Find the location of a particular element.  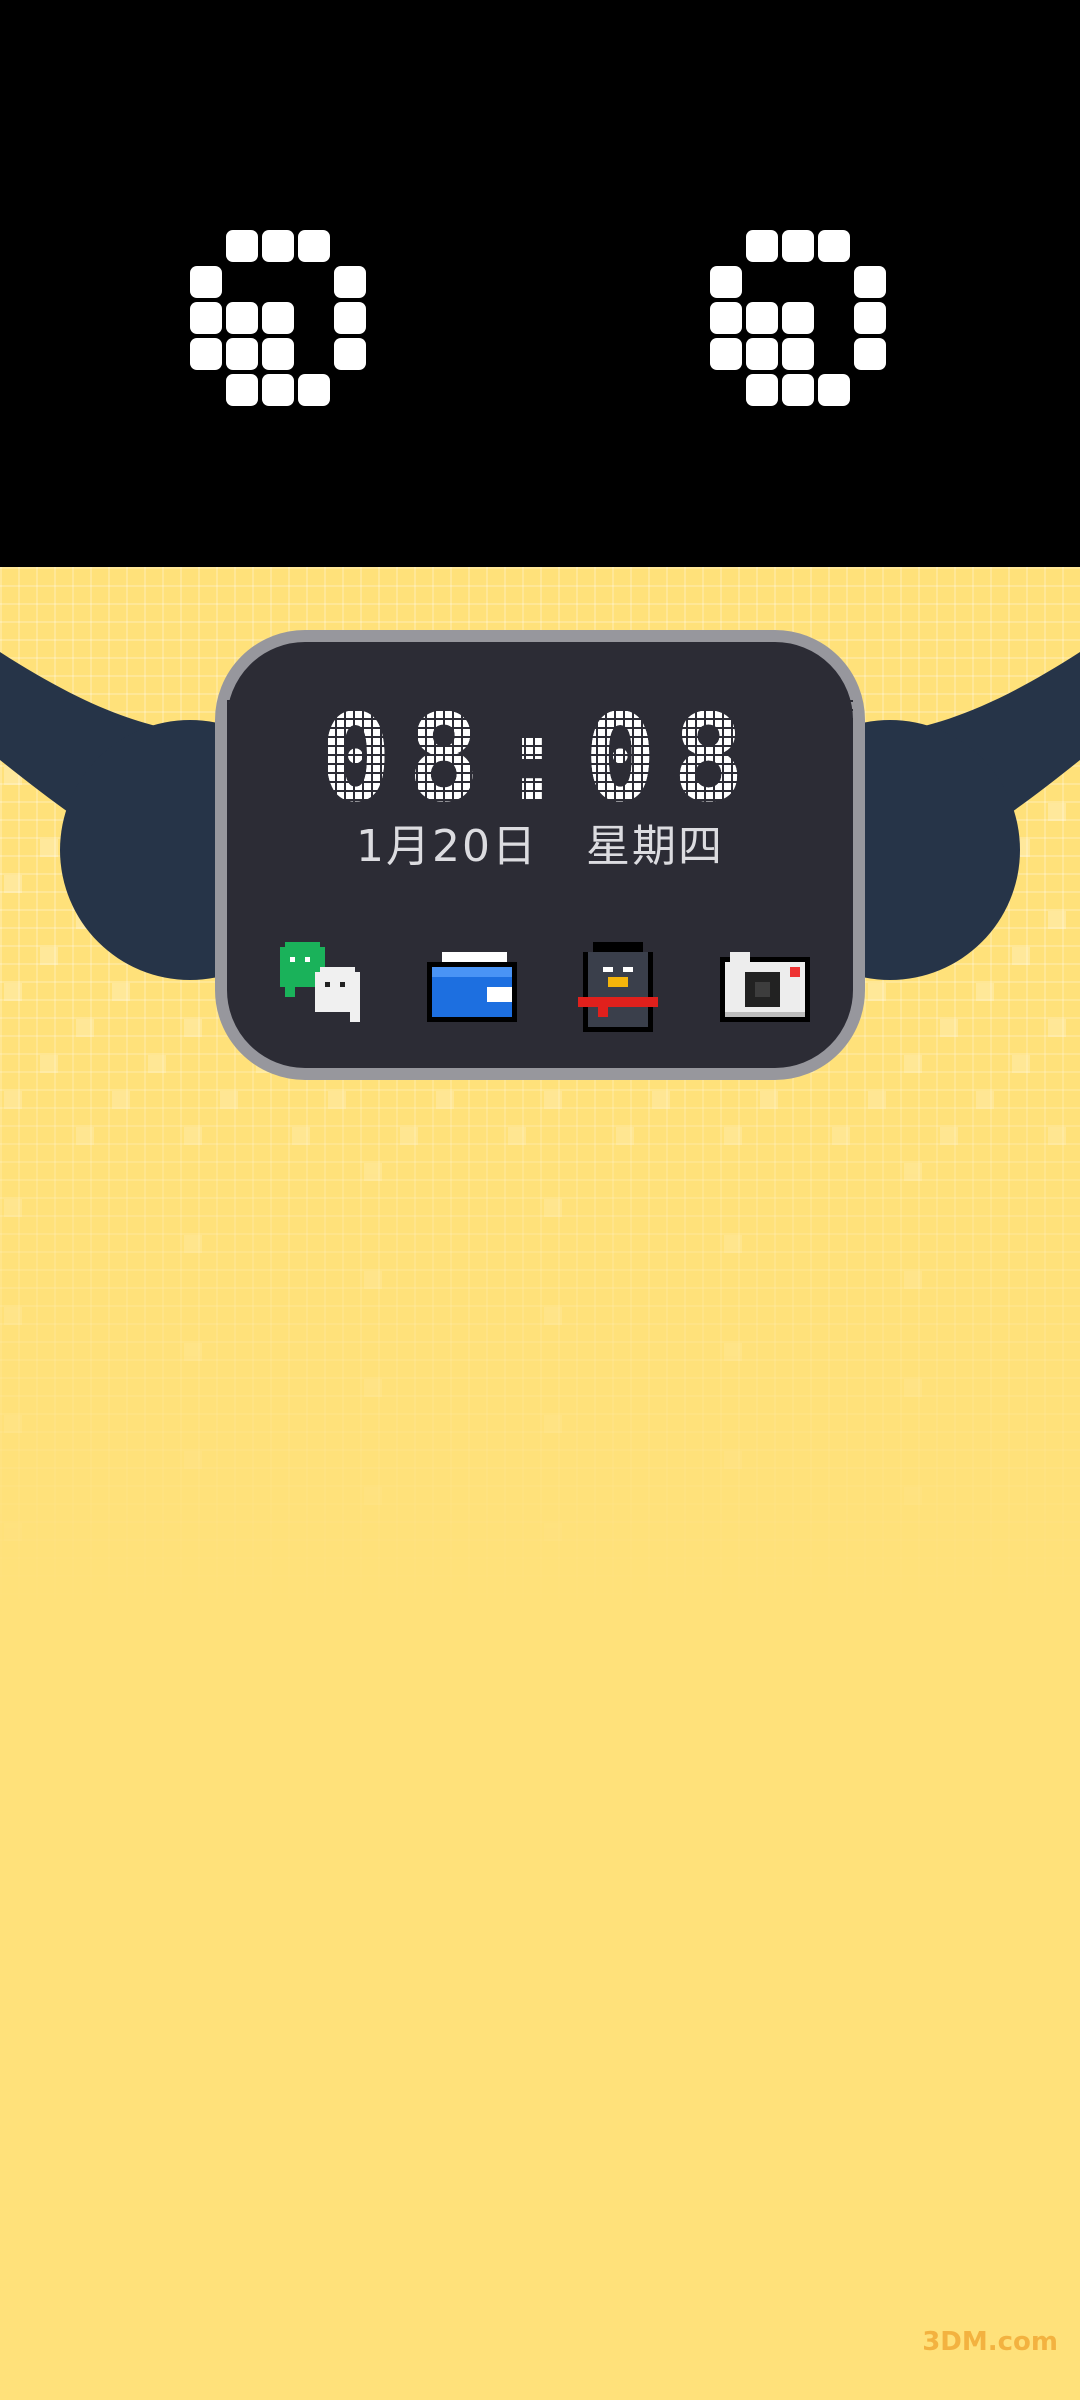

wechat-icon is located at coordinates (320, 982).